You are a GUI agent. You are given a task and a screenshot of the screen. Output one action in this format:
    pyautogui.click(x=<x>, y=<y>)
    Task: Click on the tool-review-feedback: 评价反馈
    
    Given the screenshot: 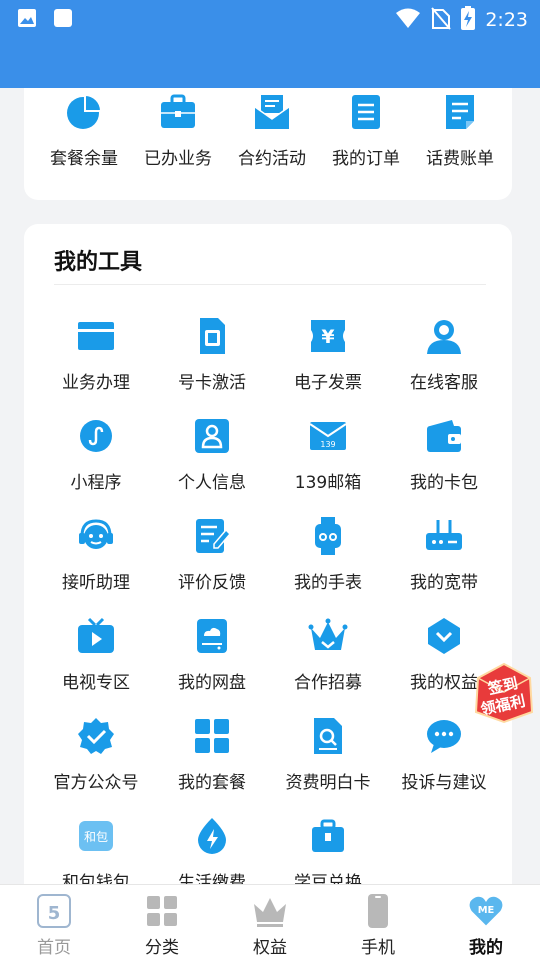 What is the action you would take?
    pyautogui.click(x=212, y=566)
    